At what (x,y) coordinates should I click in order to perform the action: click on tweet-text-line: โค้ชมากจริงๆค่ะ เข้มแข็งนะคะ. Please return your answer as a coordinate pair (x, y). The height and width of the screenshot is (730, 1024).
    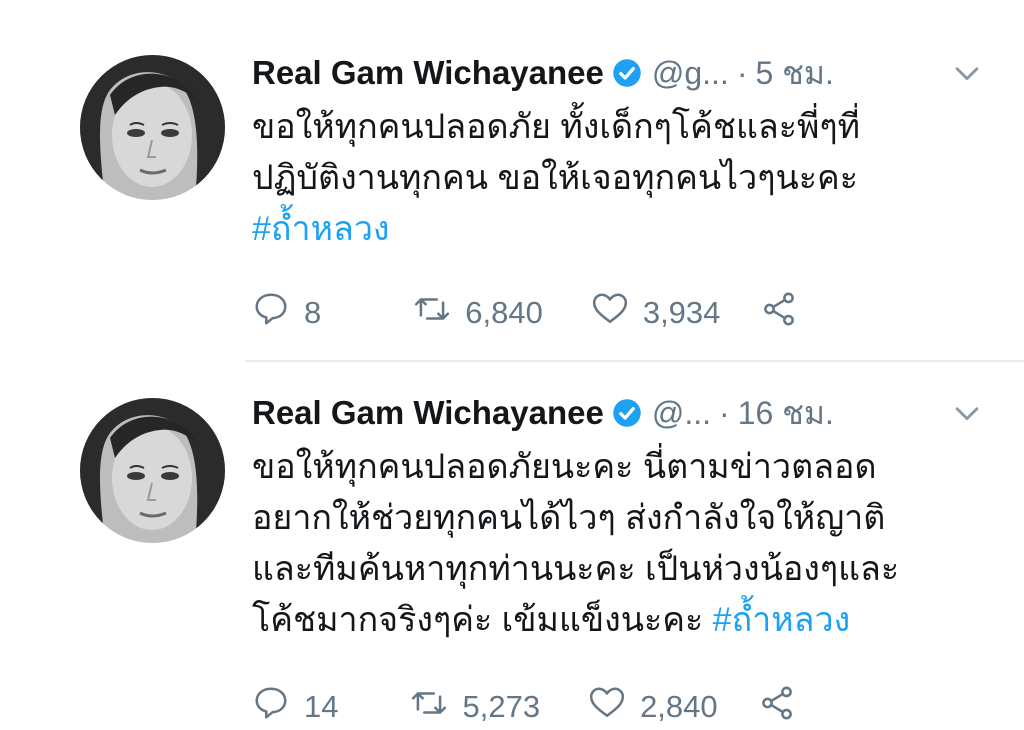
    Looking at the image, I should click on (482, 620).